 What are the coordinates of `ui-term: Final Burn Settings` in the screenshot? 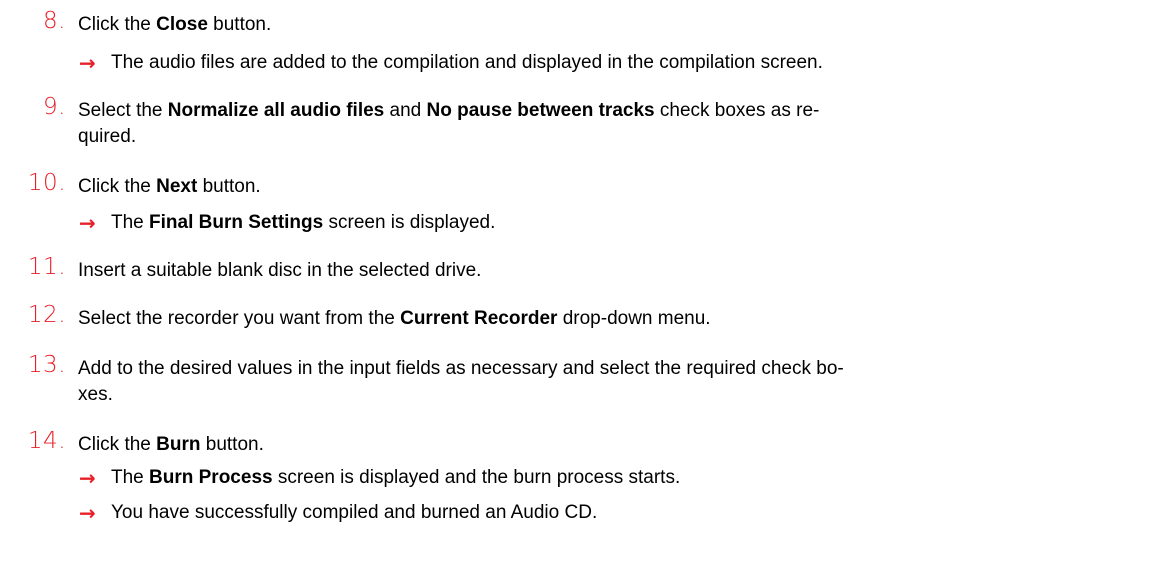 It's located at (236, 222).